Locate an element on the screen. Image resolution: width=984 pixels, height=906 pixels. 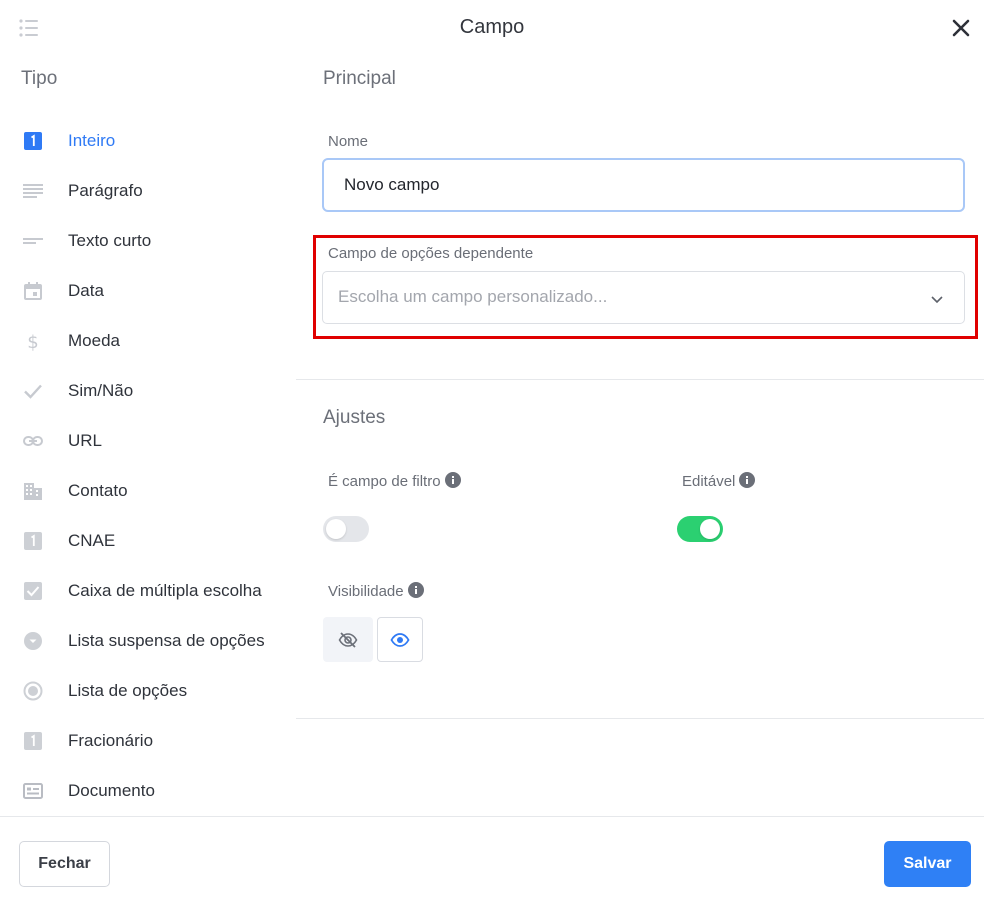
filter-field-text: É campo de filtro is located at coordinates (384, 481).